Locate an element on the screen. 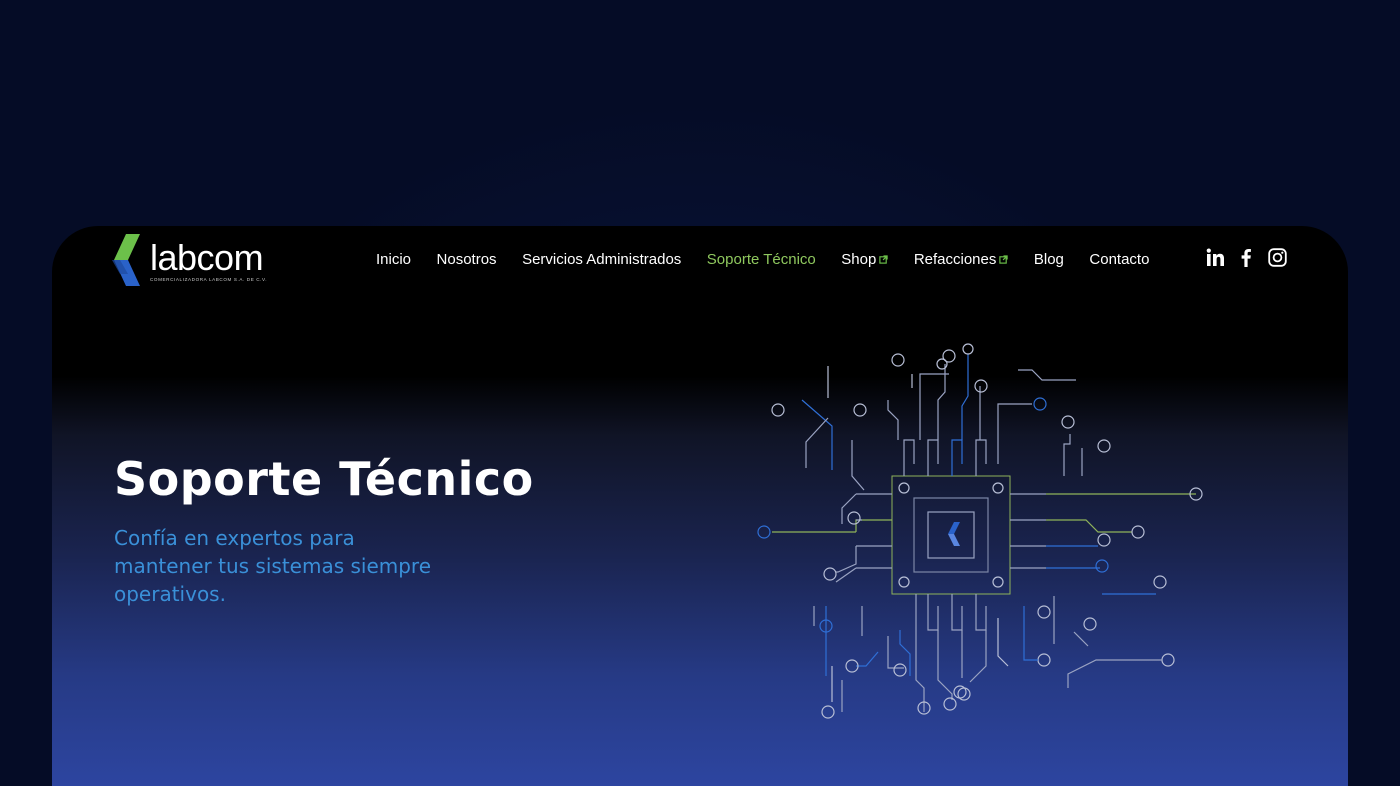 This screenshot has width=1400, height=786. nav-item-contacto: Contacto is located at coordinates (1119, 259).